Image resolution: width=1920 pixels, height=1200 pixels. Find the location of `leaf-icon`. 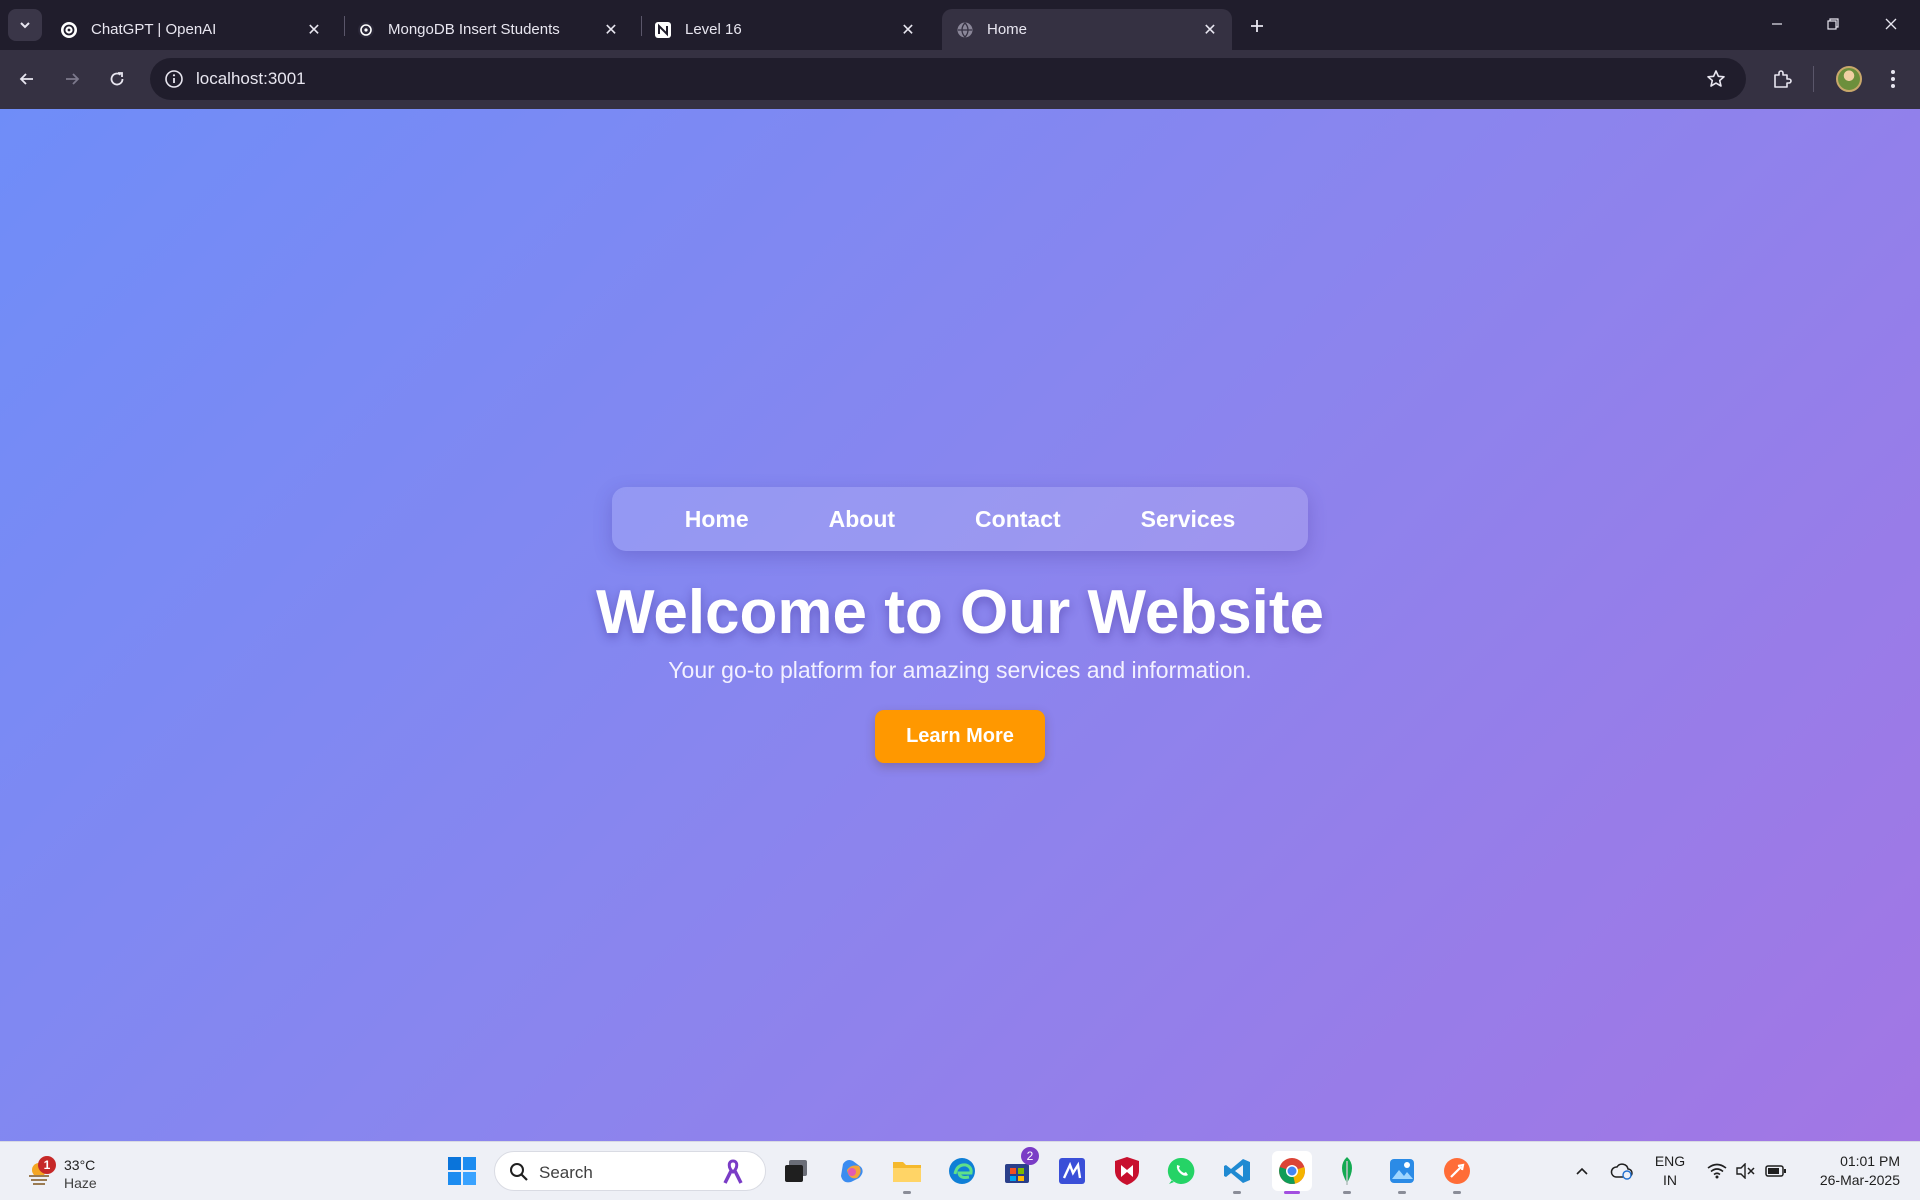

leaf-icon is located at coordinates (1347, 1171).